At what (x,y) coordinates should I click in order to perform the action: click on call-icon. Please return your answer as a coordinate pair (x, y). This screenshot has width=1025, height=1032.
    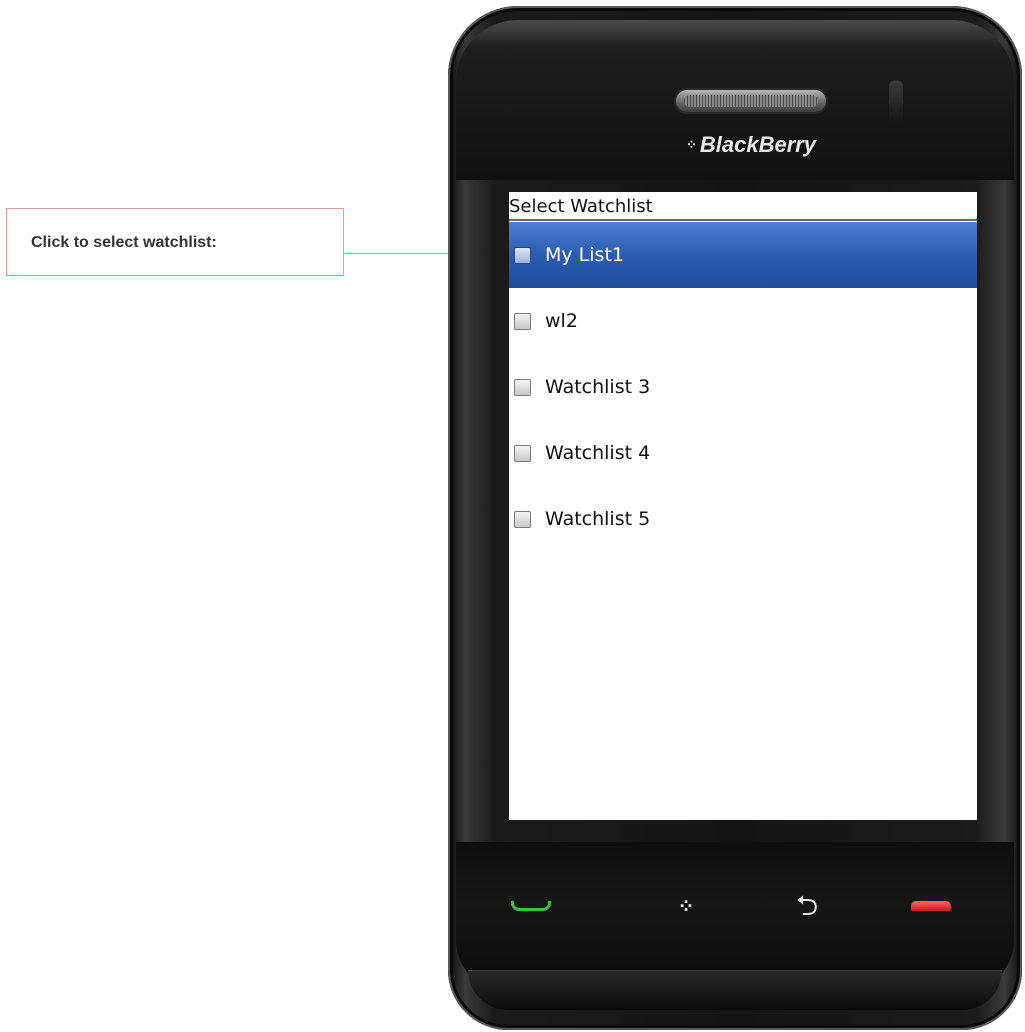
    Looking at the image, I should click on (531, 906).